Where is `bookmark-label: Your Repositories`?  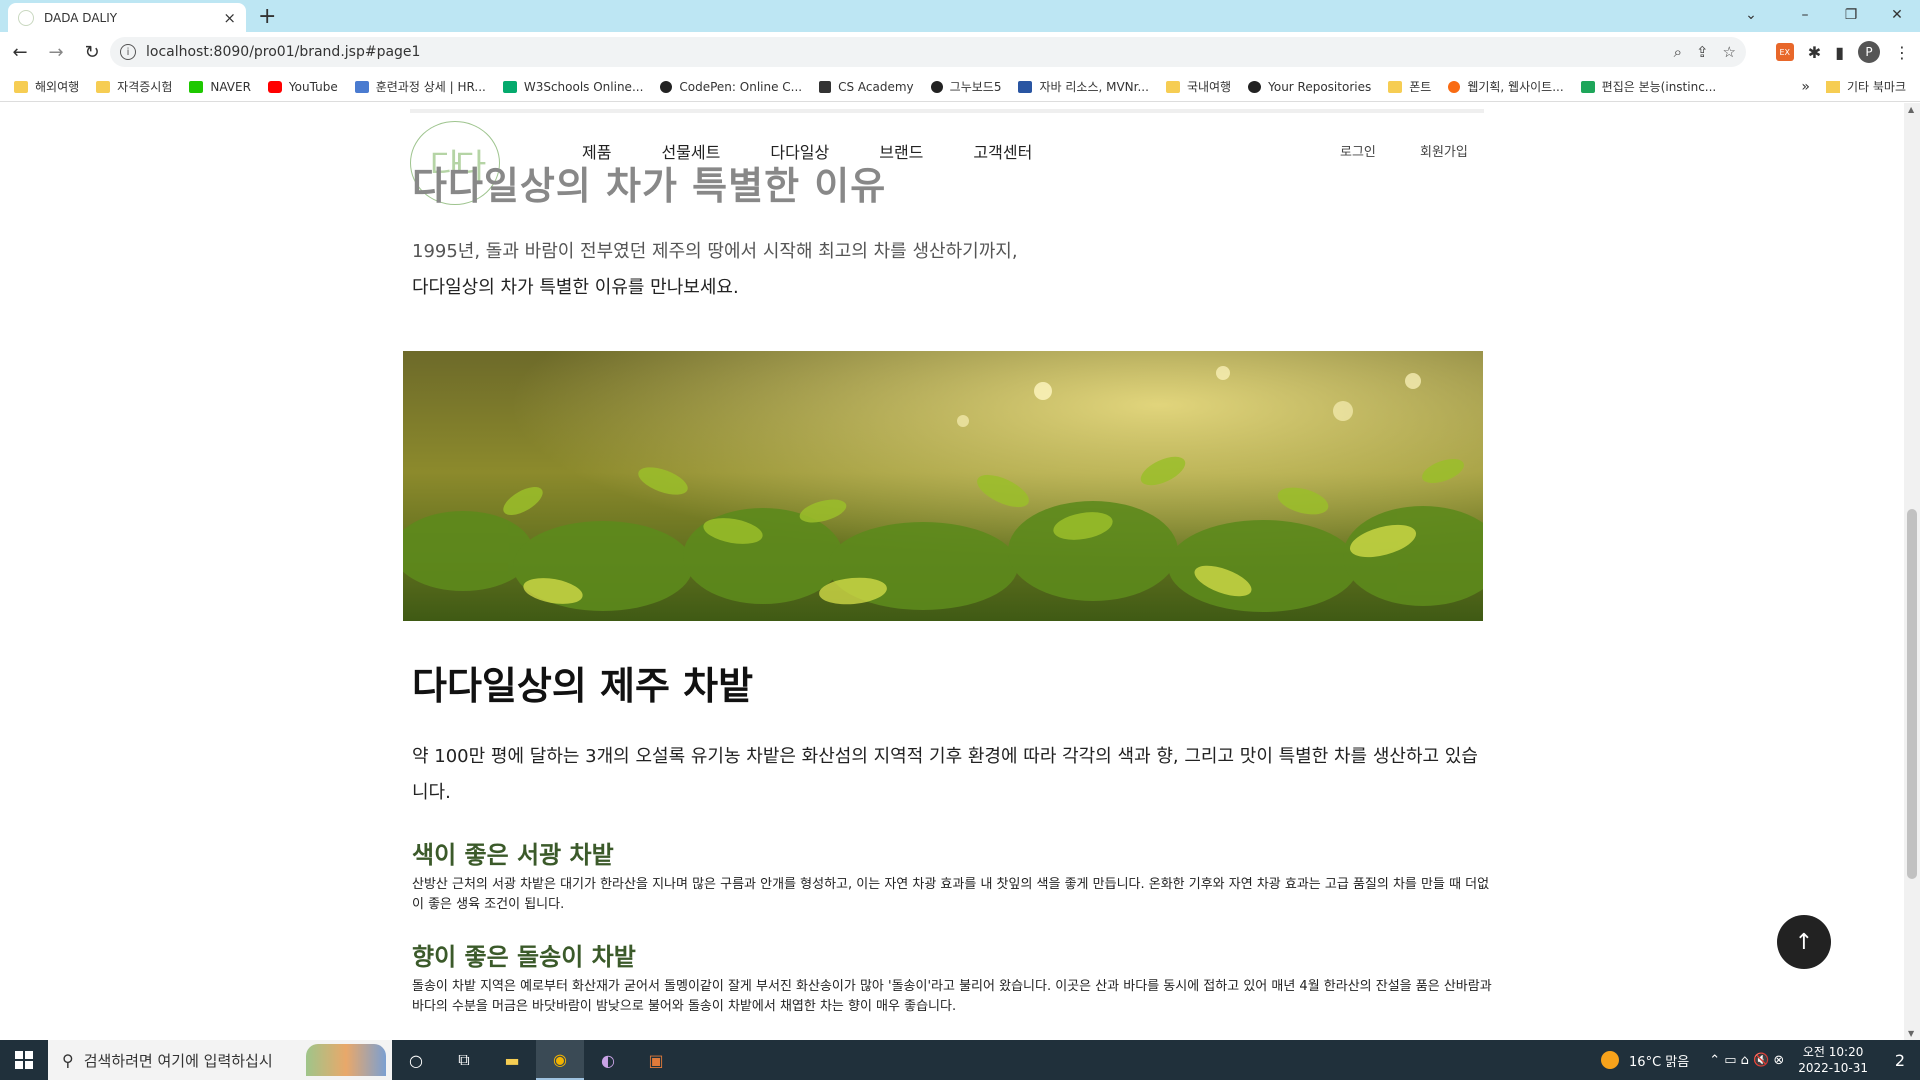
bookmark-label: Your Repositories is located at coordinates (1320, 86).